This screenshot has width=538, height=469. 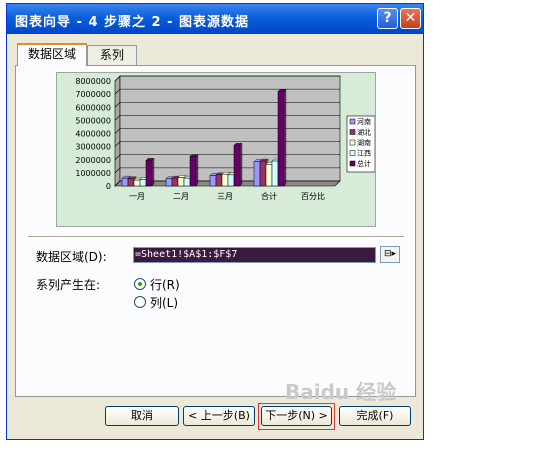 What do you see at coordinates (140, 302) in the screenshot?
I see `radio-columns` at bounding box center [140, 302].